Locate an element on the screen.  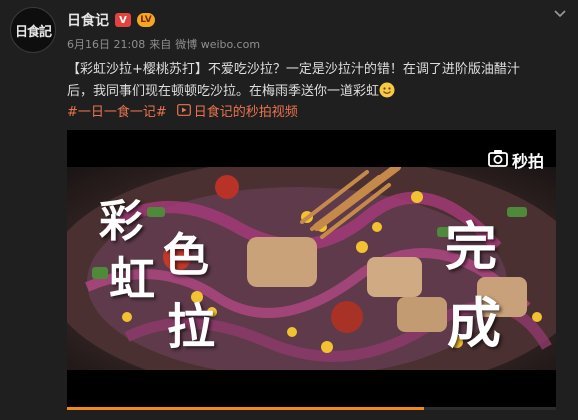
avatar: 日食記 is located at coordinates (33, 30).